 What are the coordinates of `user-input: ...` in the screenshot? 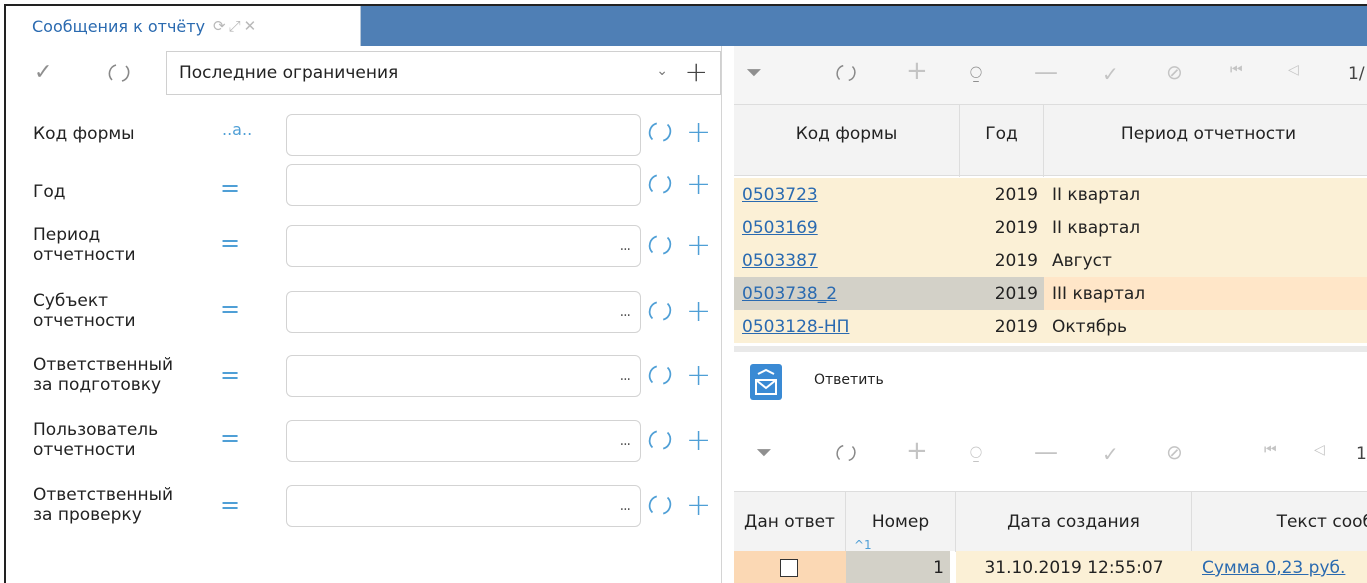 It's located at (463, 441).